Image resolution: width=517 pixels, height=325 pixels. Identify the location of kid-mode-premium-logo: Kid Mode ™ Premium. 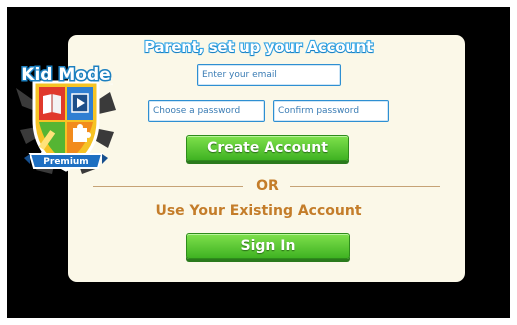
(66, 119).